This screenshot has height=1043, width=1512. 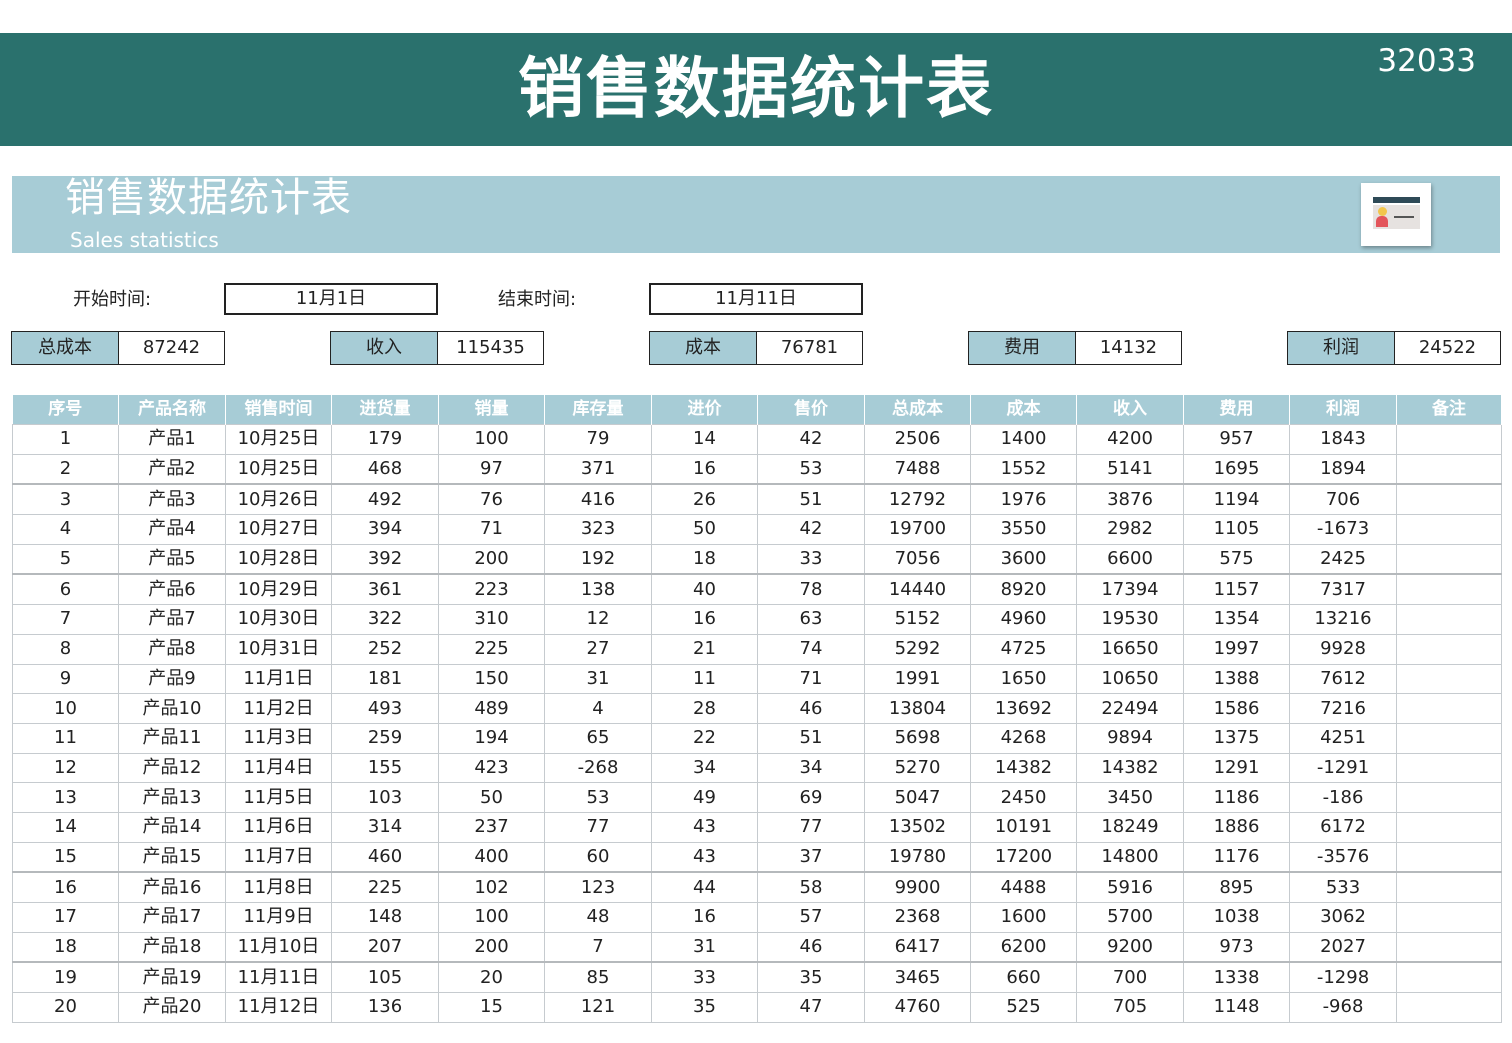 I want to click on table-cell: 27, so click(x=598, y=649).